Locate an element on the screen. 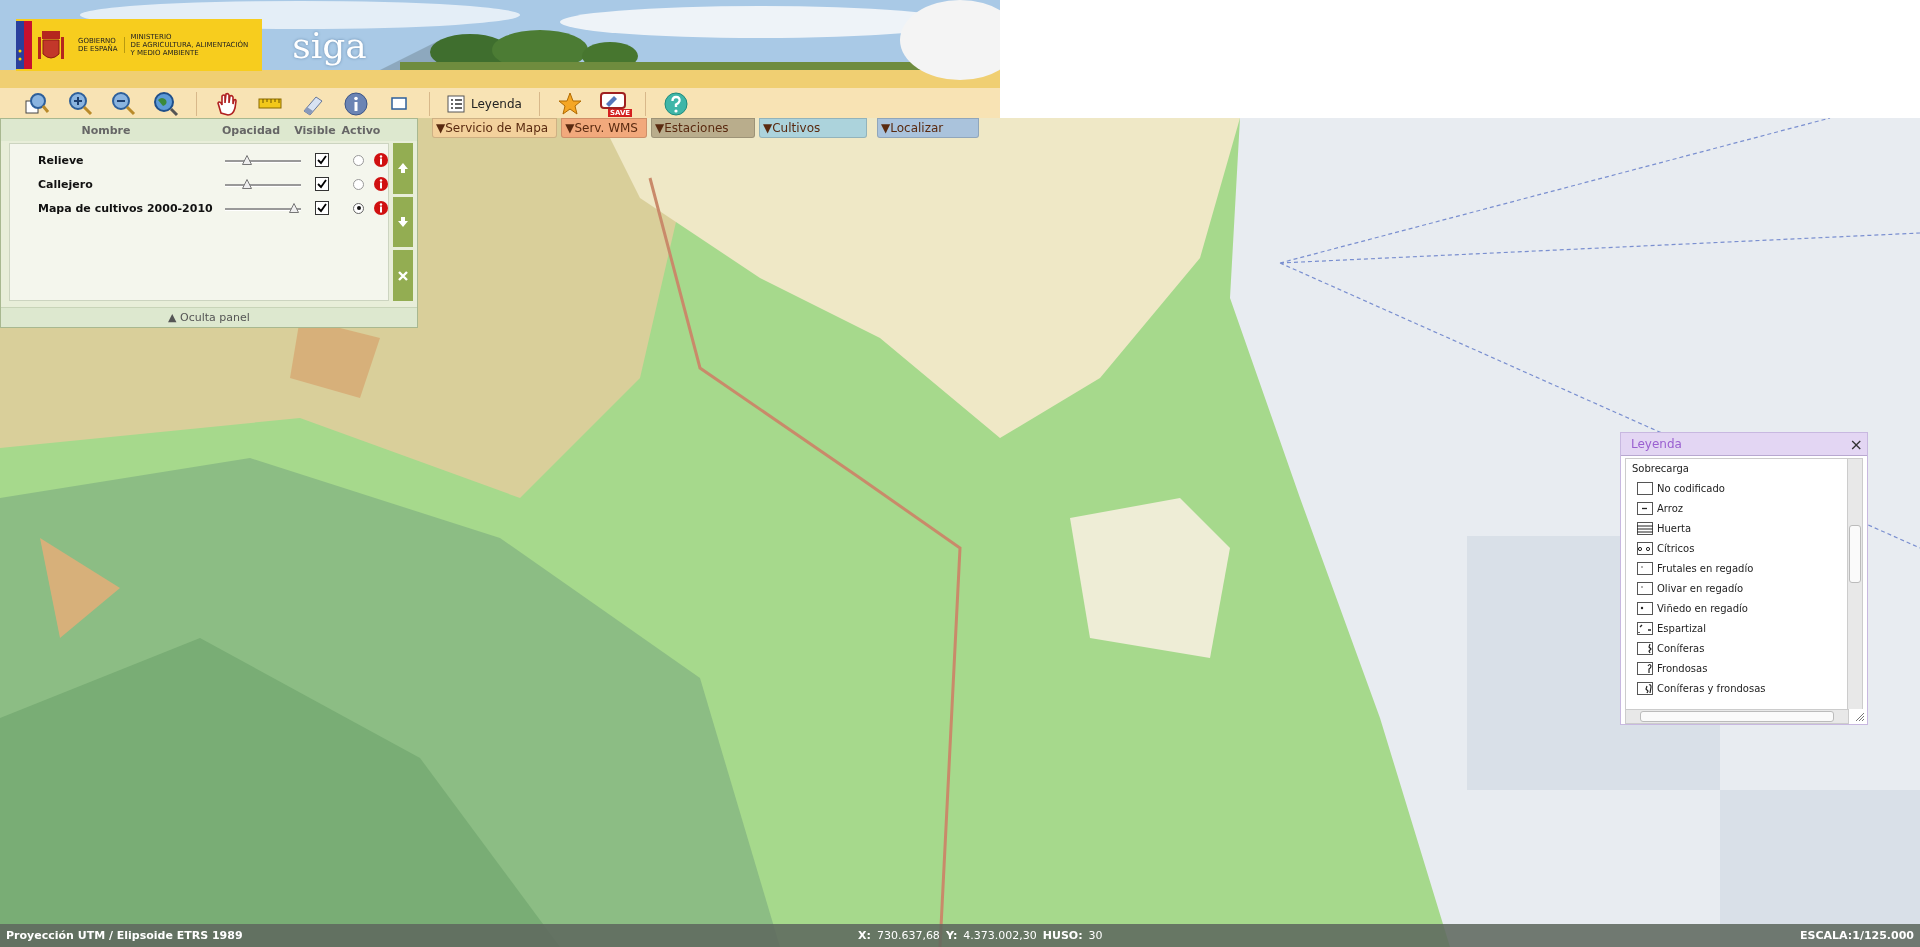 This screenshot has width=1920, height=947. close-icon is located at coordinates (403, 275).